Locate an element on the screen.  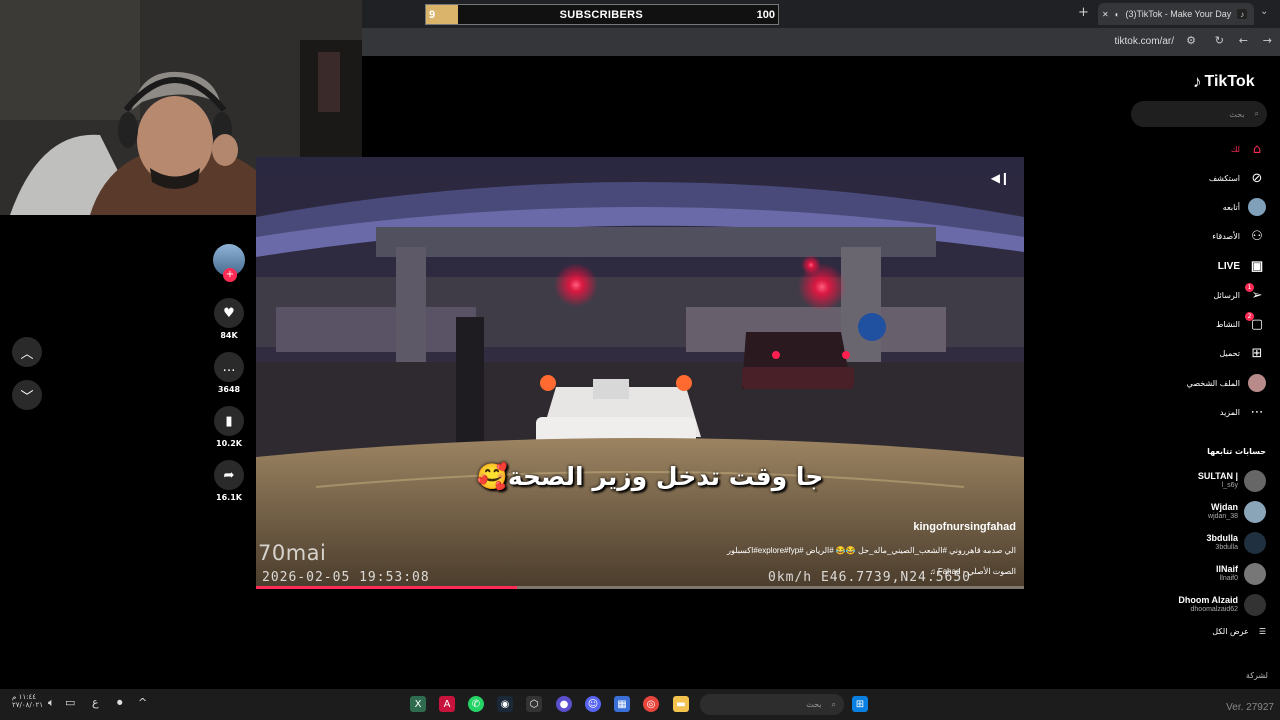
reload-icon: ↻ is located at coordinates (1219, 40).